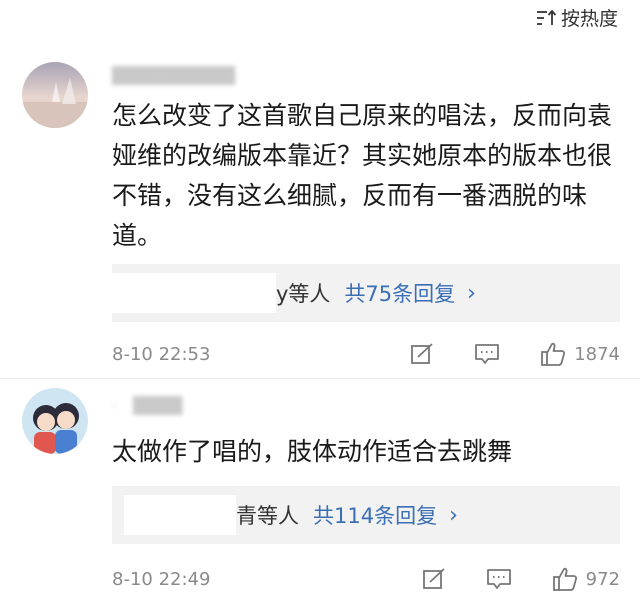  I want to click on username: ██████████, so click(173, 75).